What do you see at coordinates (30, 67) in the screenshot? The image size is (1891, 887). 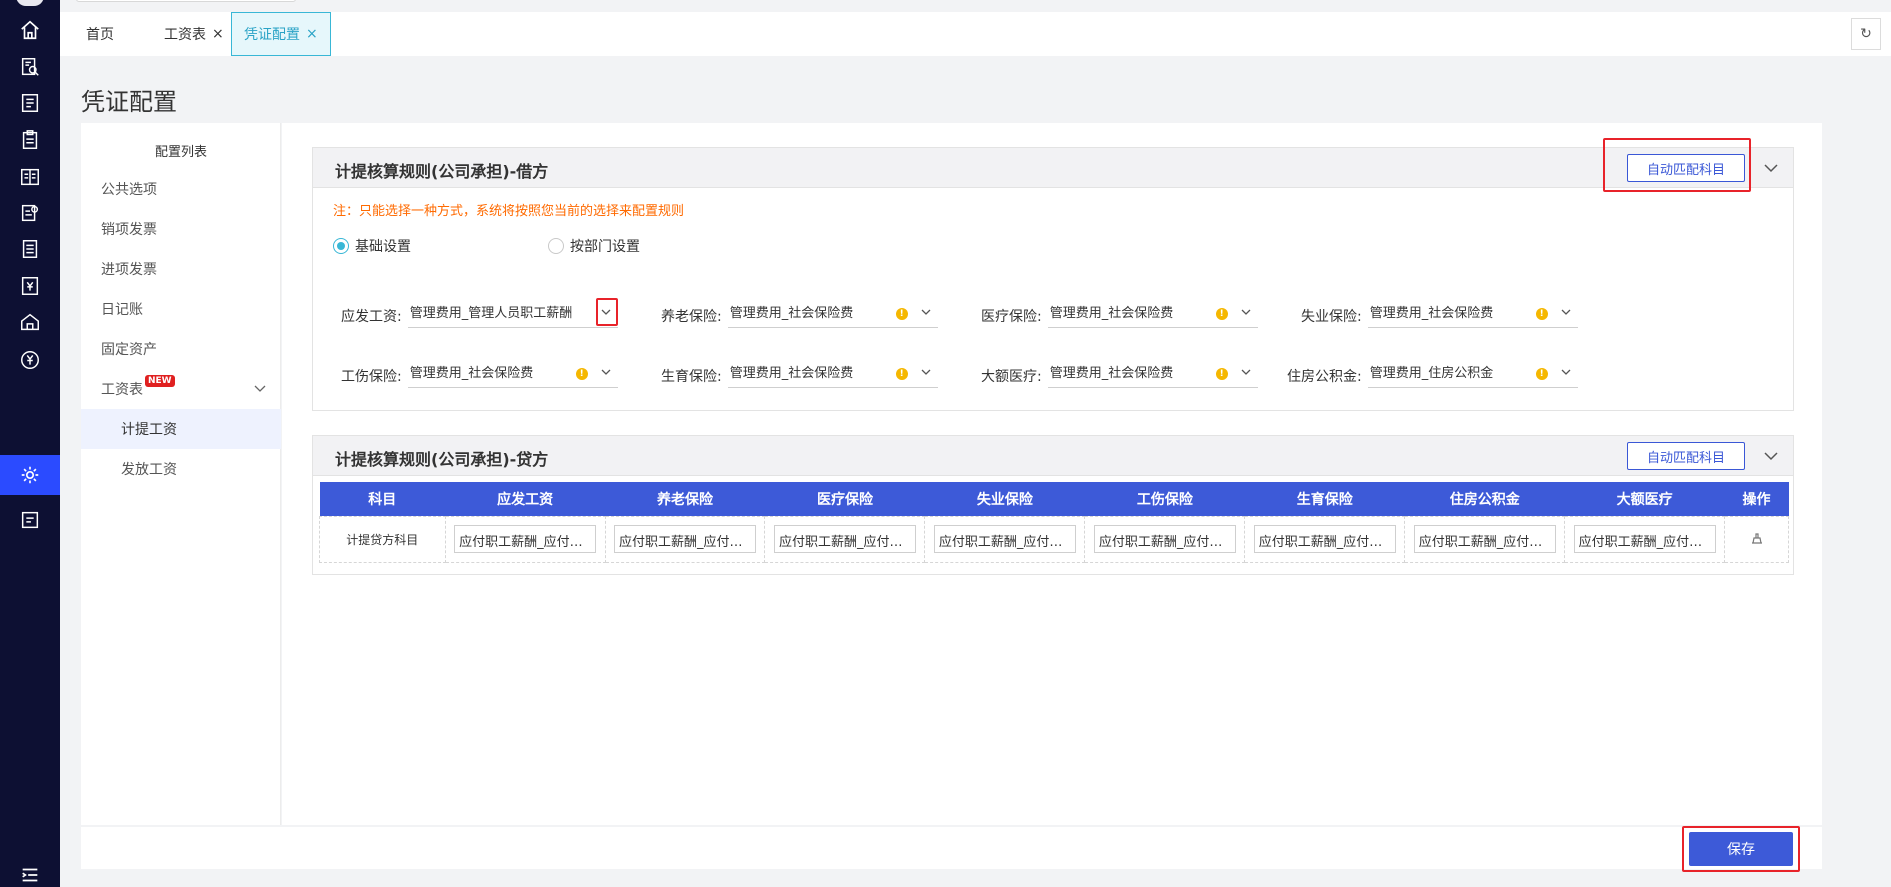 I see `search-document-icon` at bounding box center [30, 67].